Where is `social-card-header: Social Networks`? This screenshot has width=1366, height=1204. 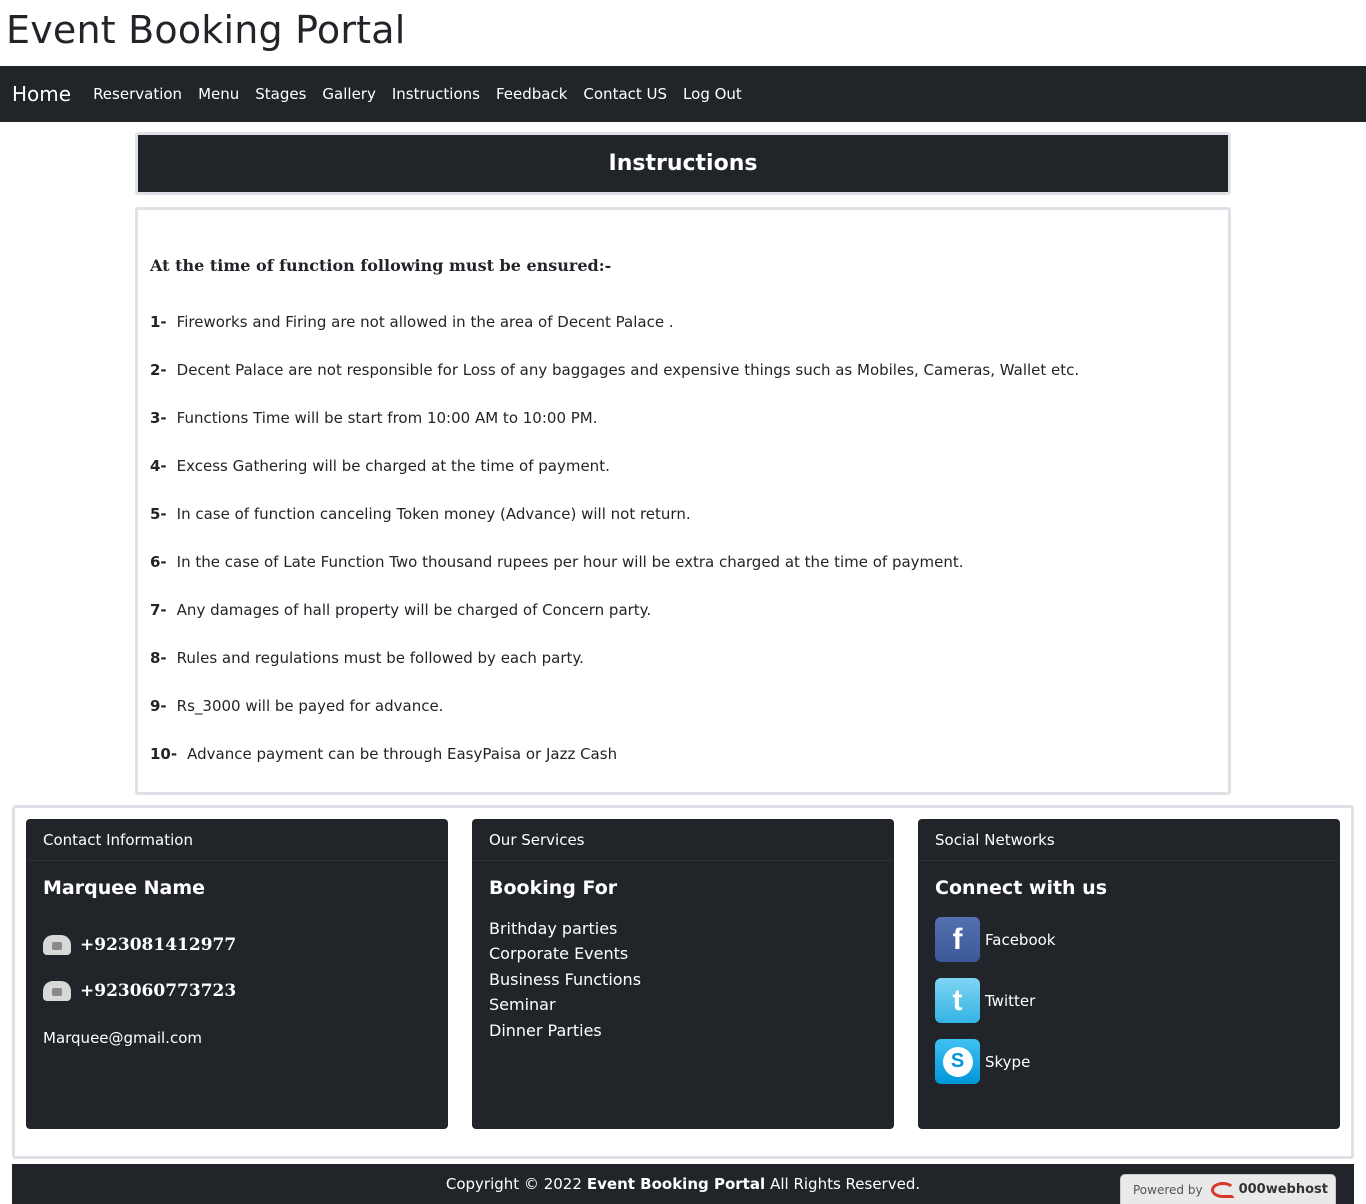 social-card-header: Social Networks is located at coordinates (1129, 840).